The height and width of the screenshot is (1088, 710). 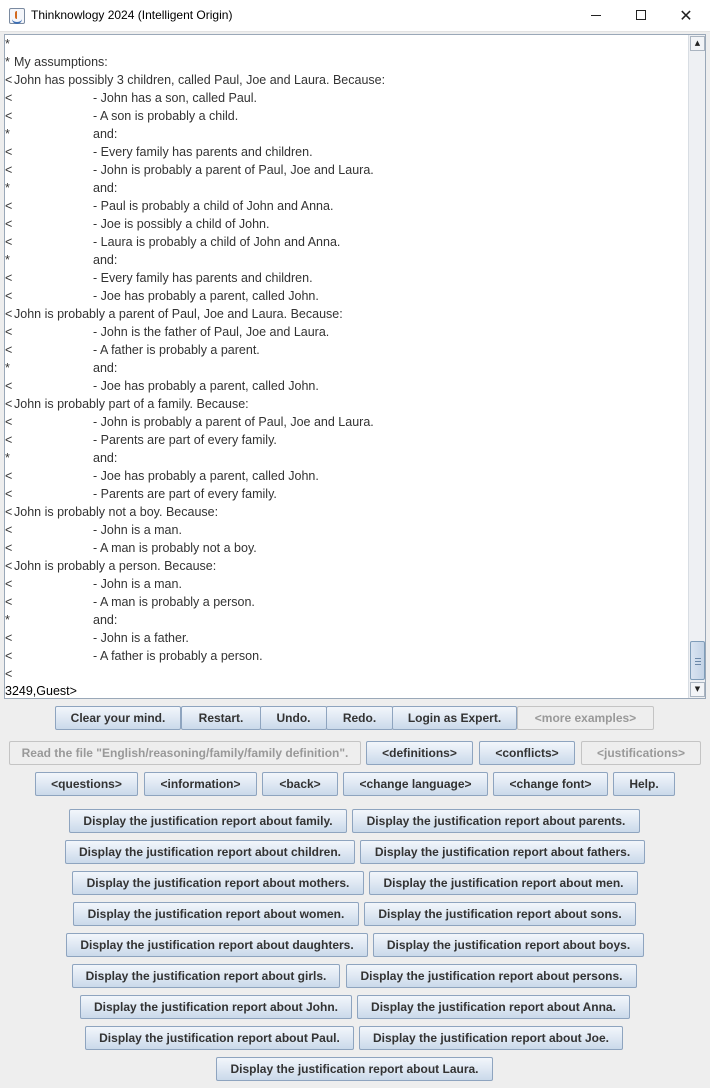 I want to click on minimize-icon, so click(x=596, y=15).